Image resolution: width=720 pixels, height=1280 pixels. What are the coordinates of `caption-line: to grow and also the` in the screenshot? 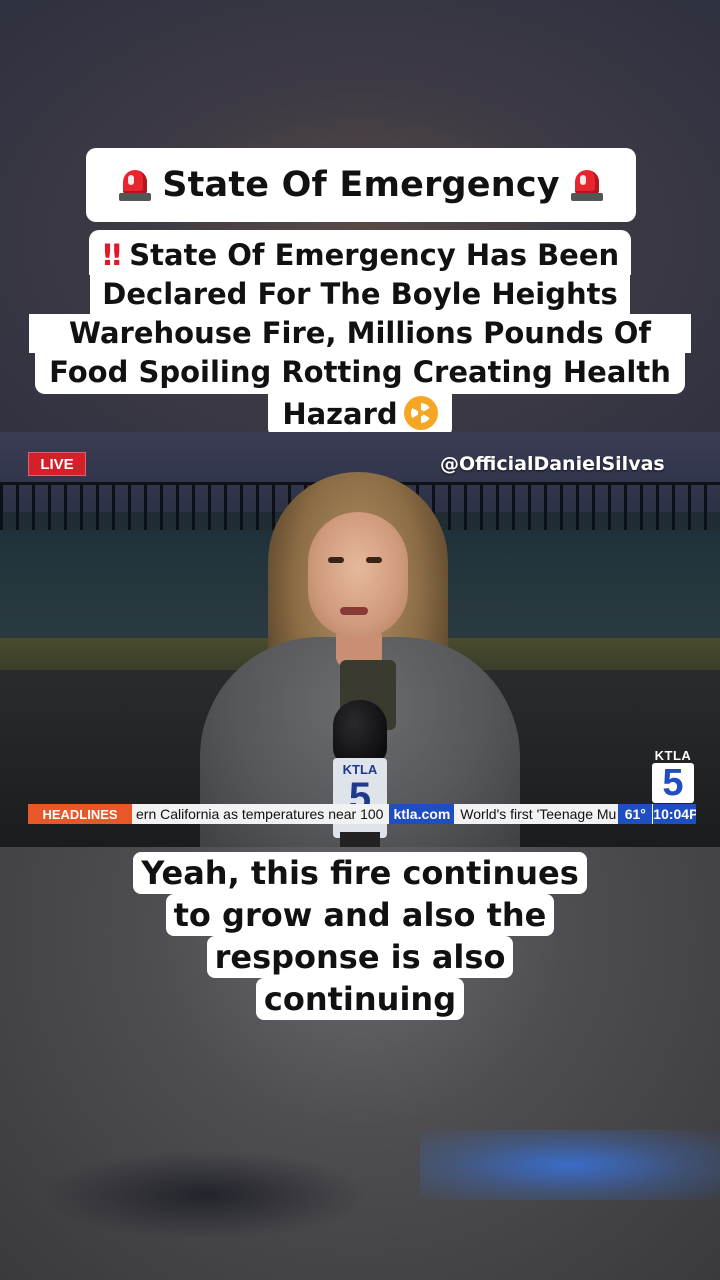 It's located at (360, 915).